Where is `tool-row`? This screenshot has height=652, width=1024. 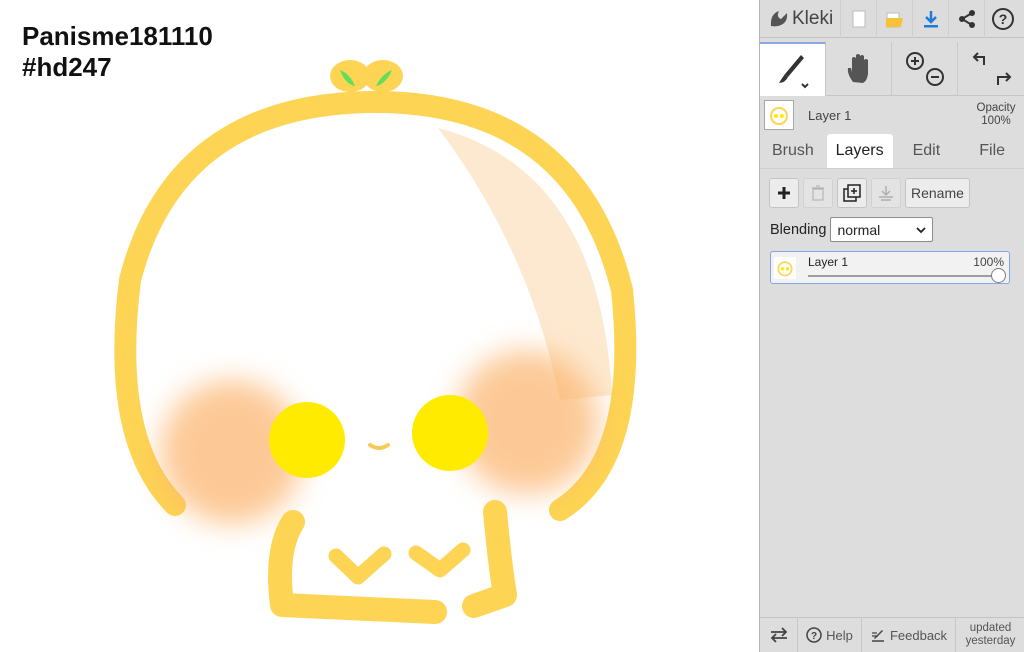
tool-row is located at coordinates (892, 69).